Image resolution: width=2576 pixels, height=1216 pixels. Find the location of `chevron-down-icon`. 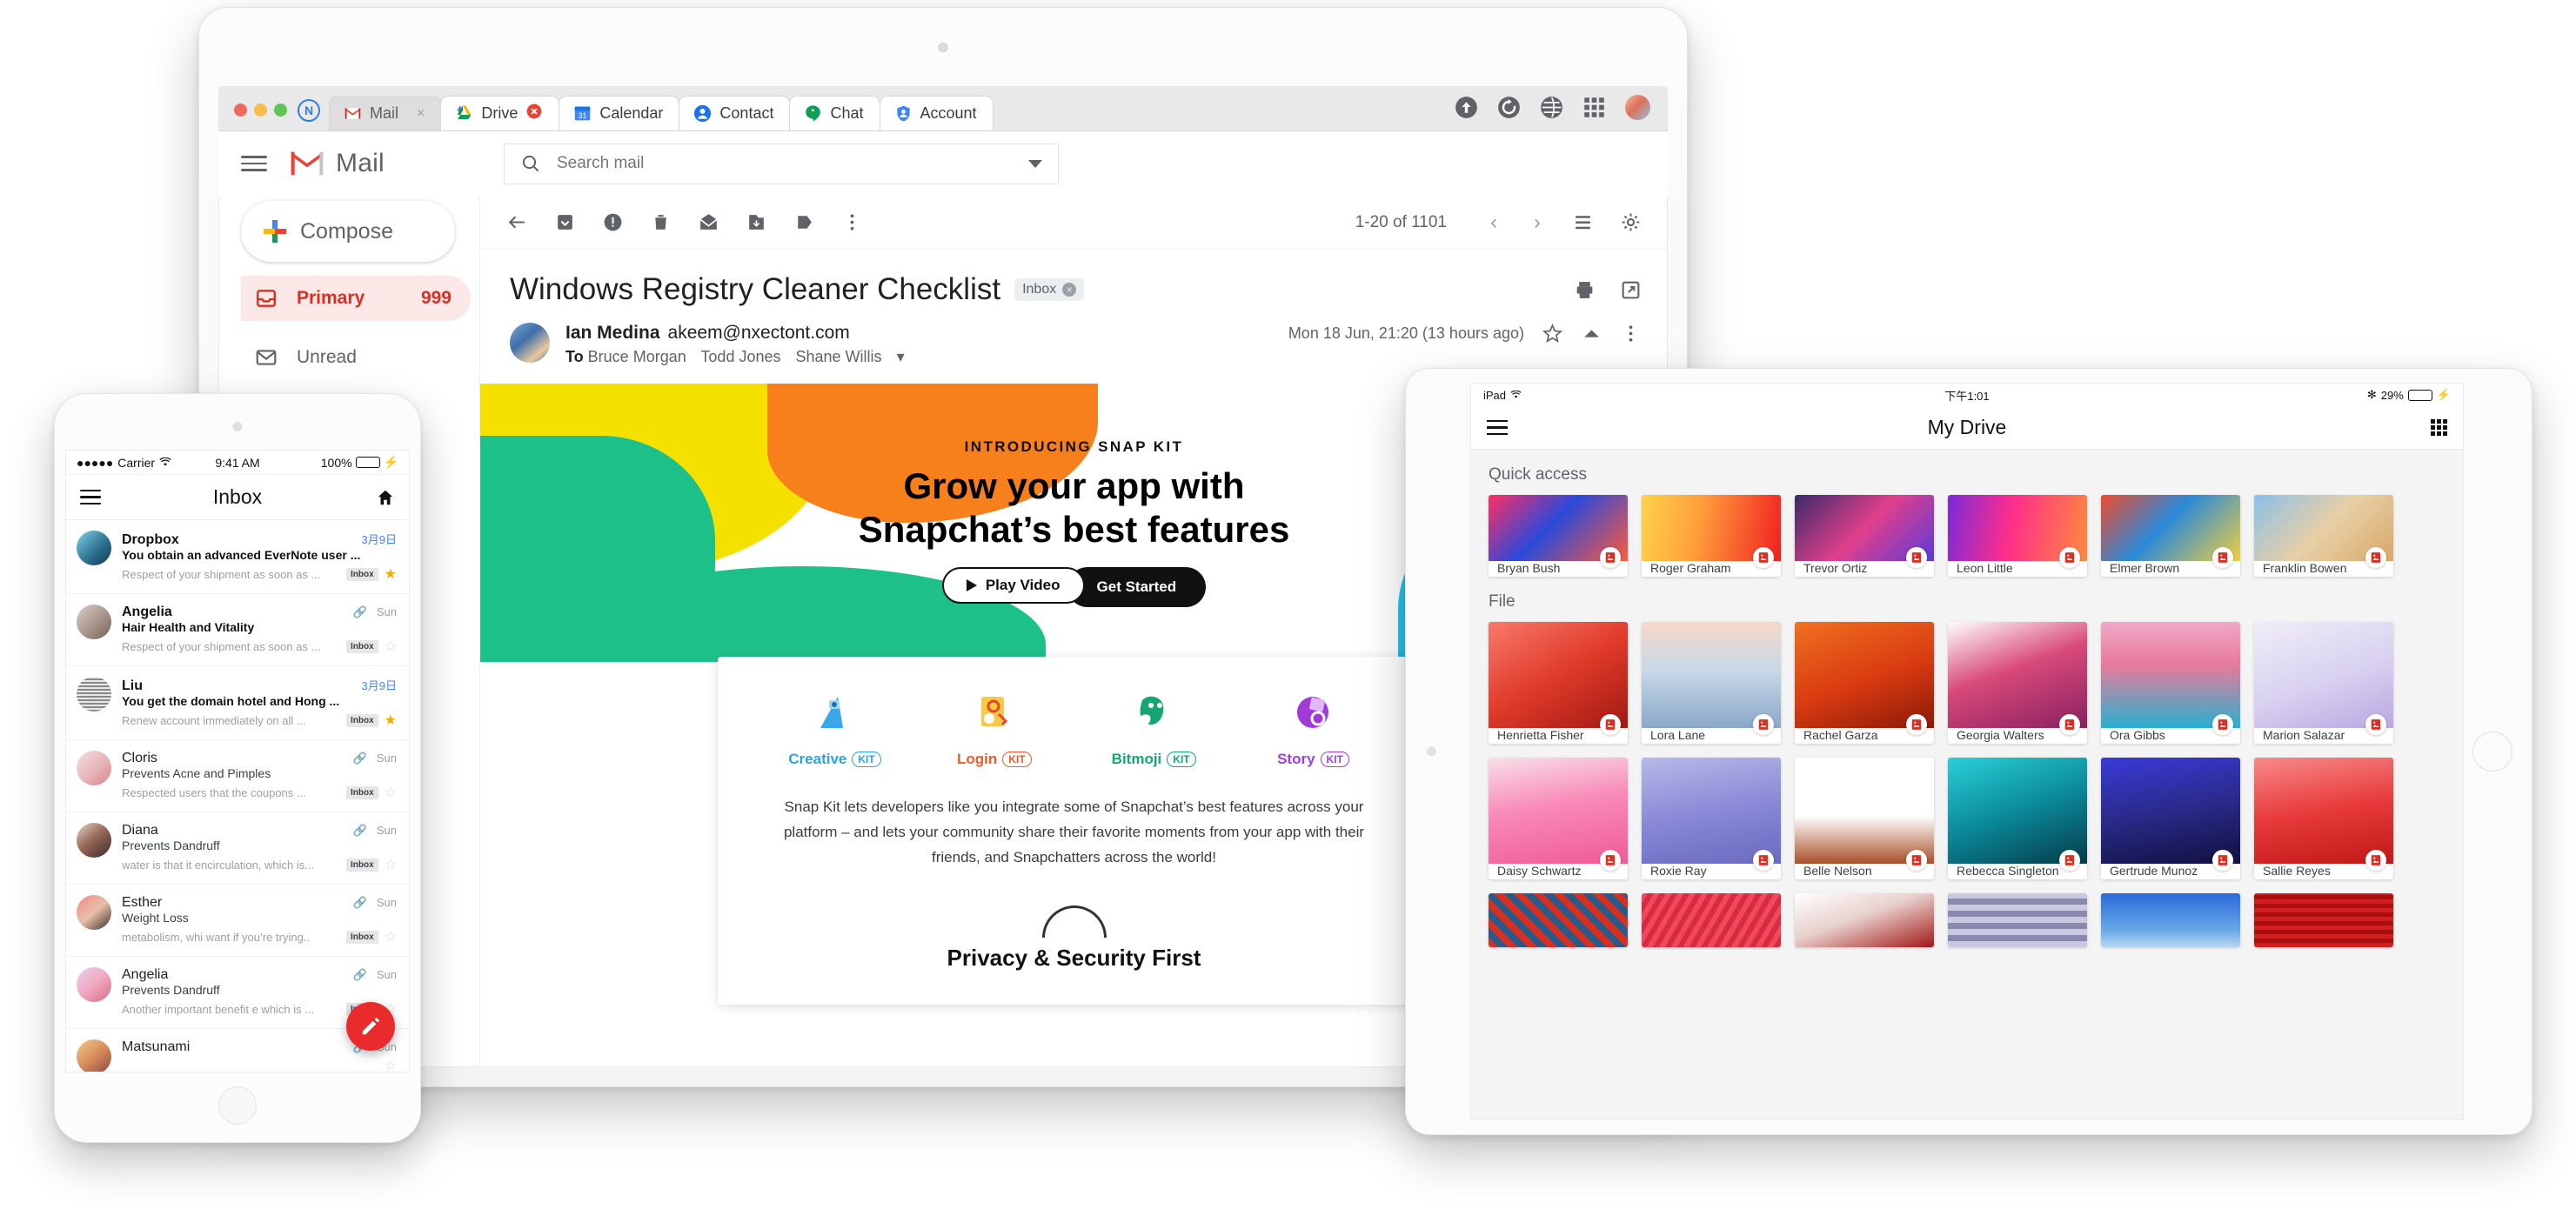

chevron-down-icon is located at coordinates (1035, 163).